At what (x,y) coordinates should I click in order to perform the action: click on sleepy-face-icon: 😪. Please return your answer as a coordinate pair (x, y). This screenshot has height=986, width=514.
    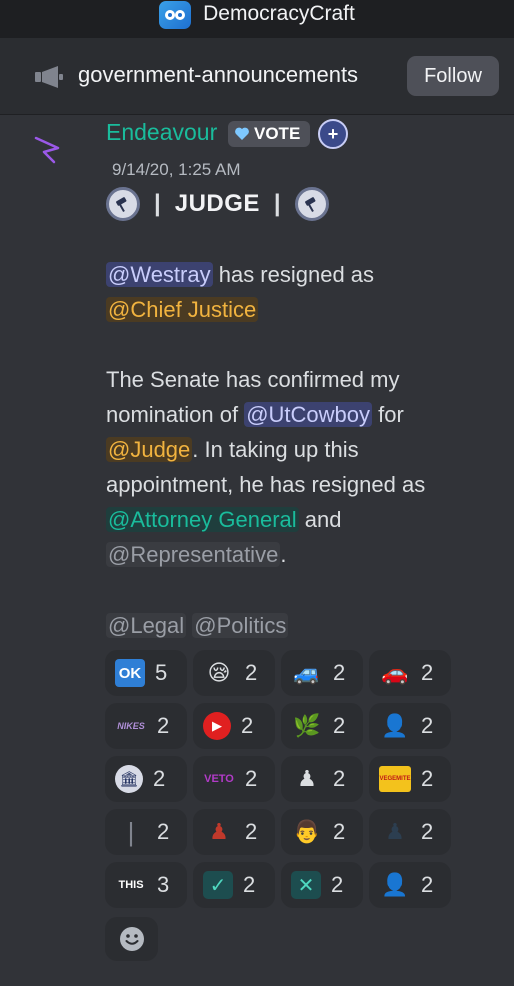
    Looking at the image, I should click on (219, 672).